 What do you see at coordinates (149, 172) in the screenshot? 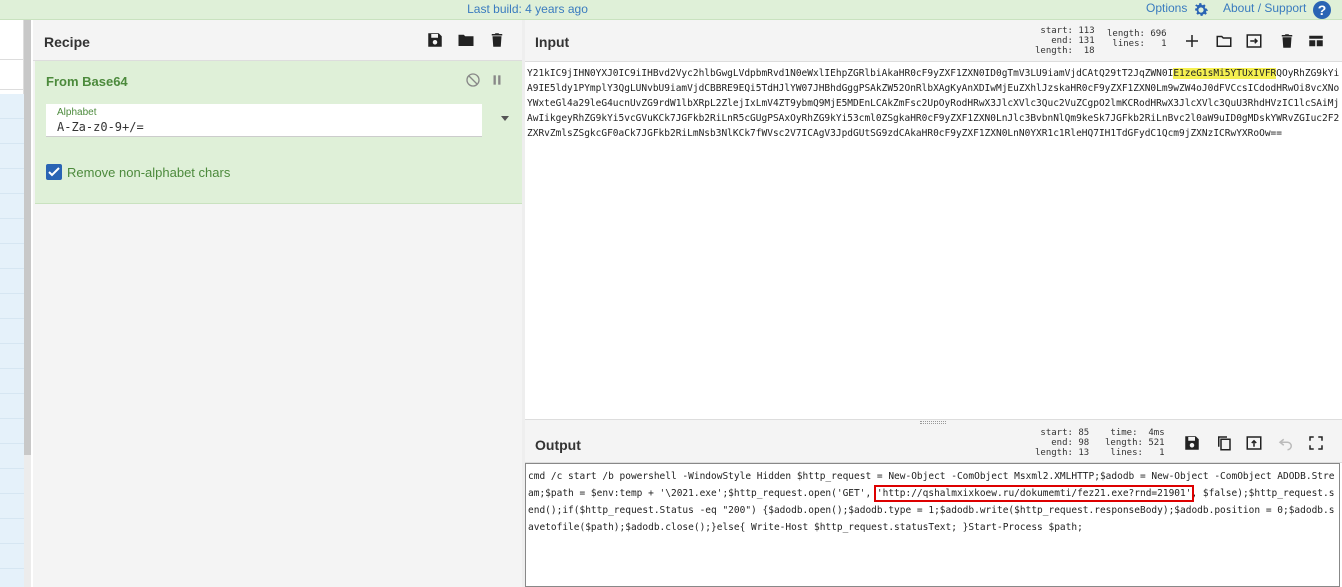
I see `remove-non-alphabet-label: Remove non-alphabet chars` at bounding box center [149, 172].